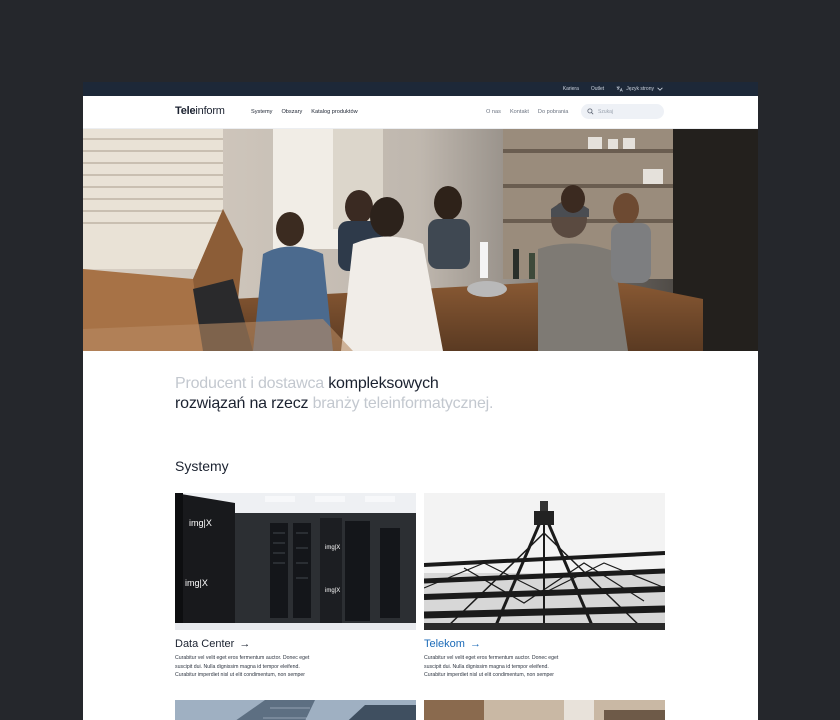 This screenshot has height=720, width=840. I want to click on topbar-link-kariera: Kariera, so click(571, 89).